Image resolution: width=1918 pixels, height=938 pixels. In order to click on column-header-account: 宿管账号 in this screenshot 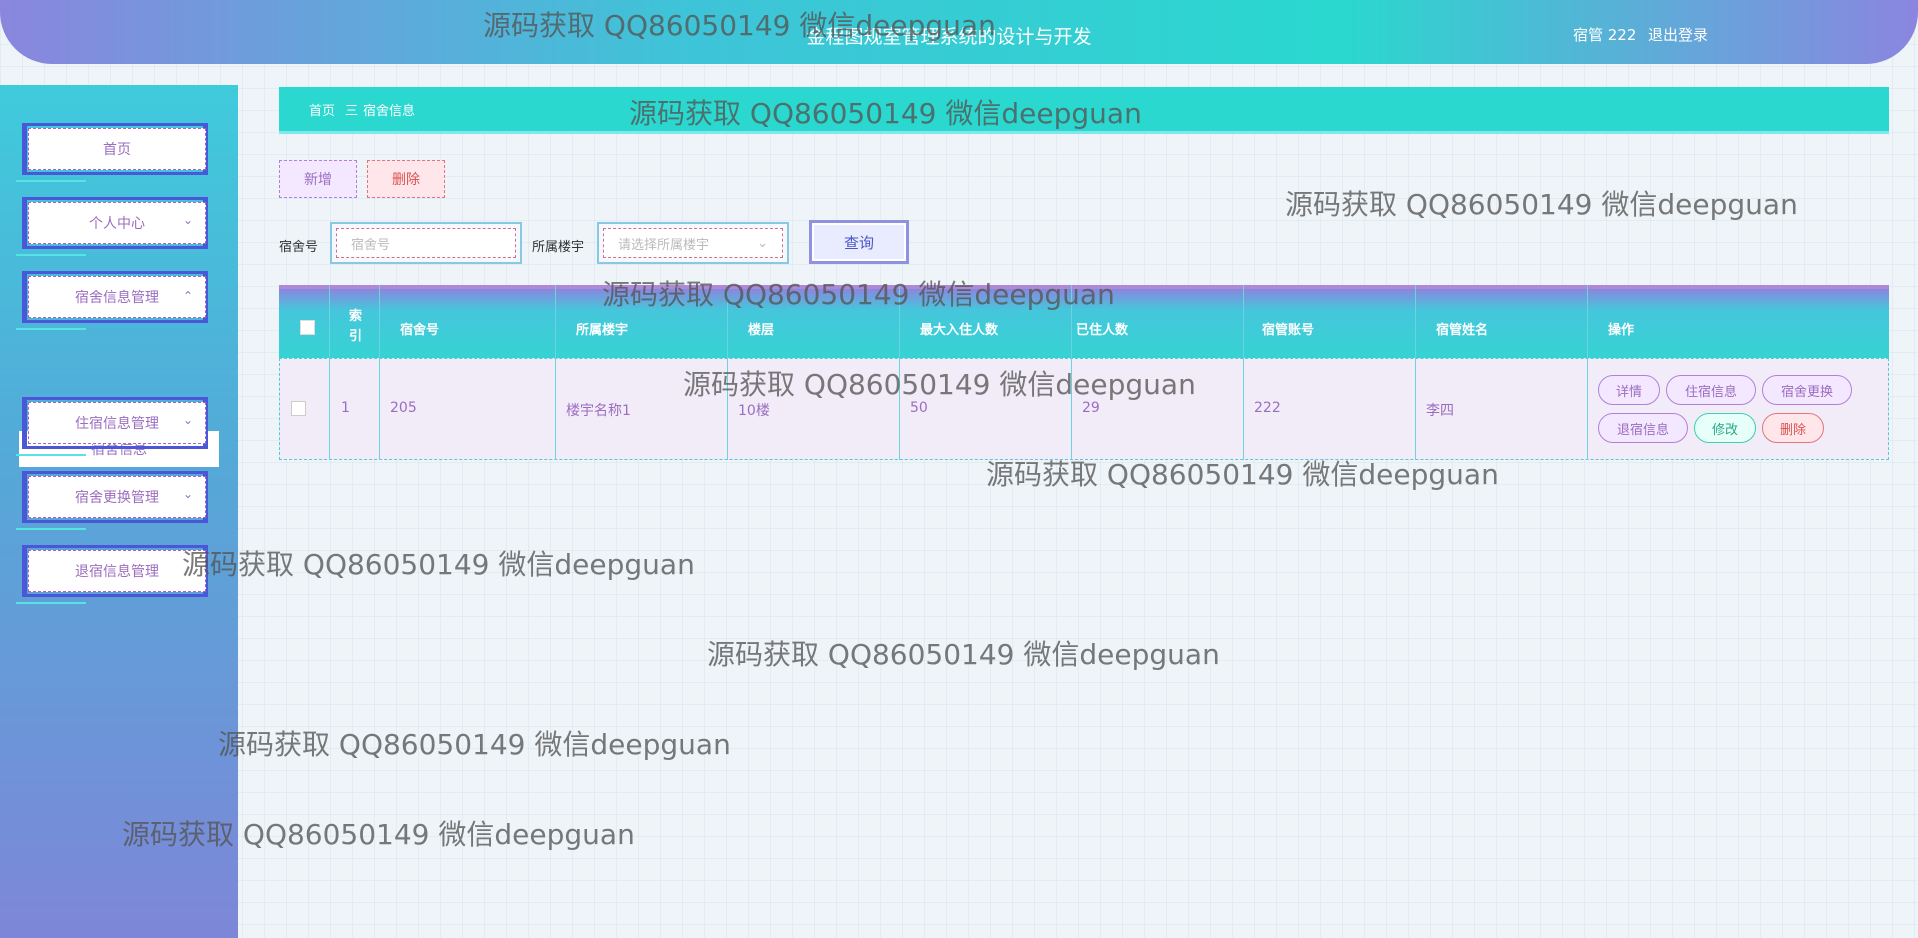, I will do `click(1288, 330)`.